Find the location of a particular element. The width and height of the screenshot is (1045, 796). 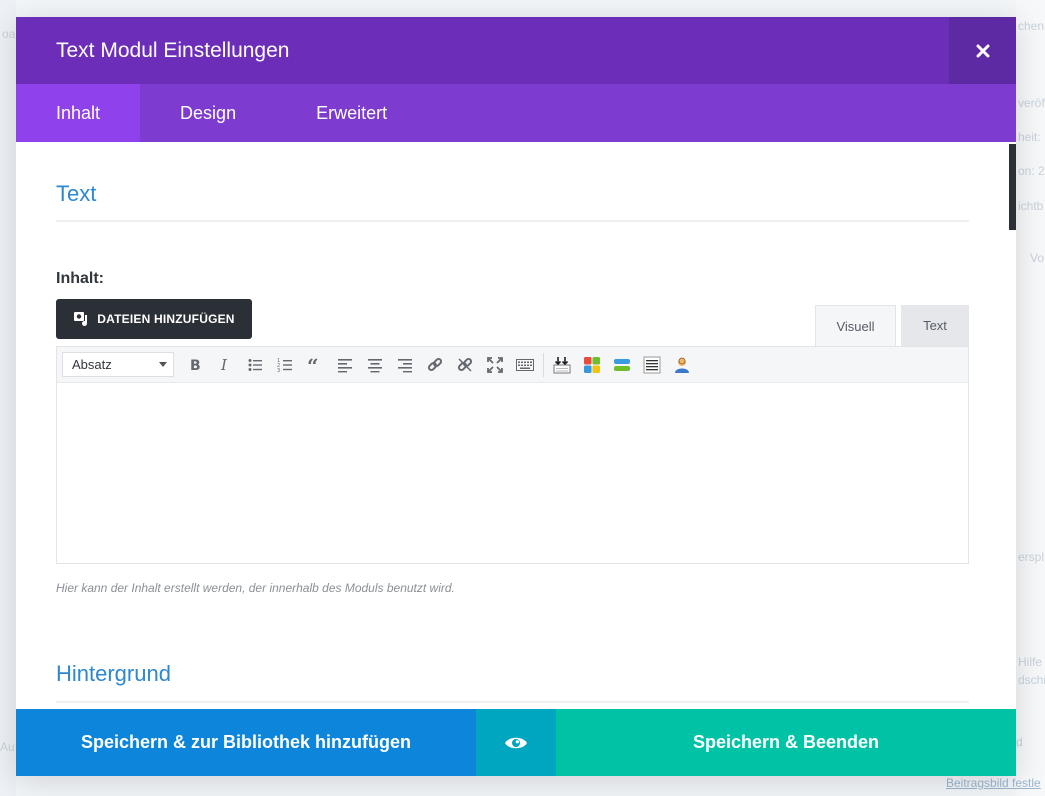

add-media-label: DATEIEN HINZUFÜGEN is located at coordinates (166, 319).